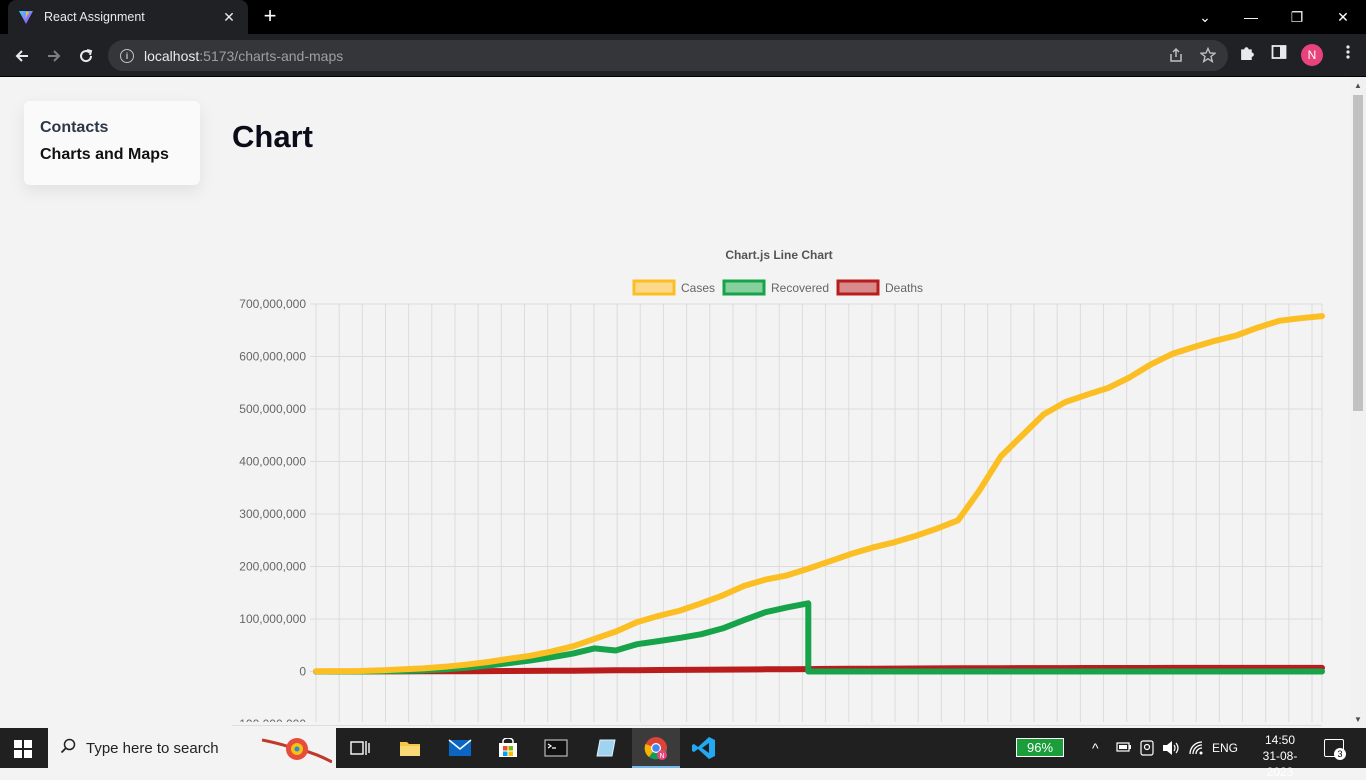  What do you see at coordinates (819, 637) in the screenshot?
I see `series-line-recovered` at bounding box center [819, 637].